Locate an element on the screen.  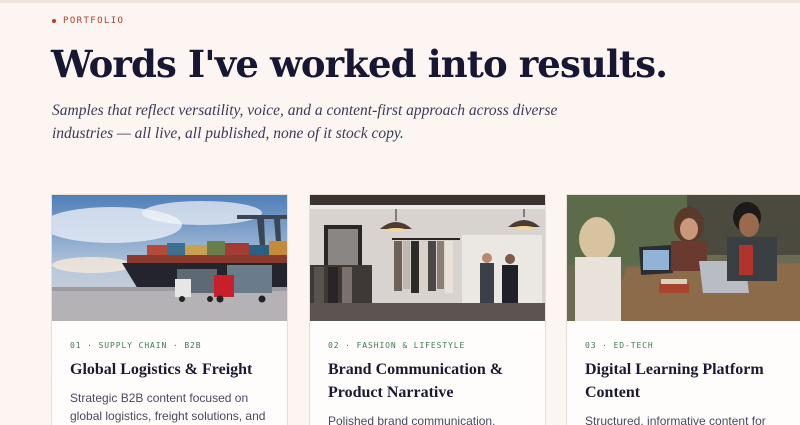
page-title: Words I've worked into results. is located at coordinates (359, 64).